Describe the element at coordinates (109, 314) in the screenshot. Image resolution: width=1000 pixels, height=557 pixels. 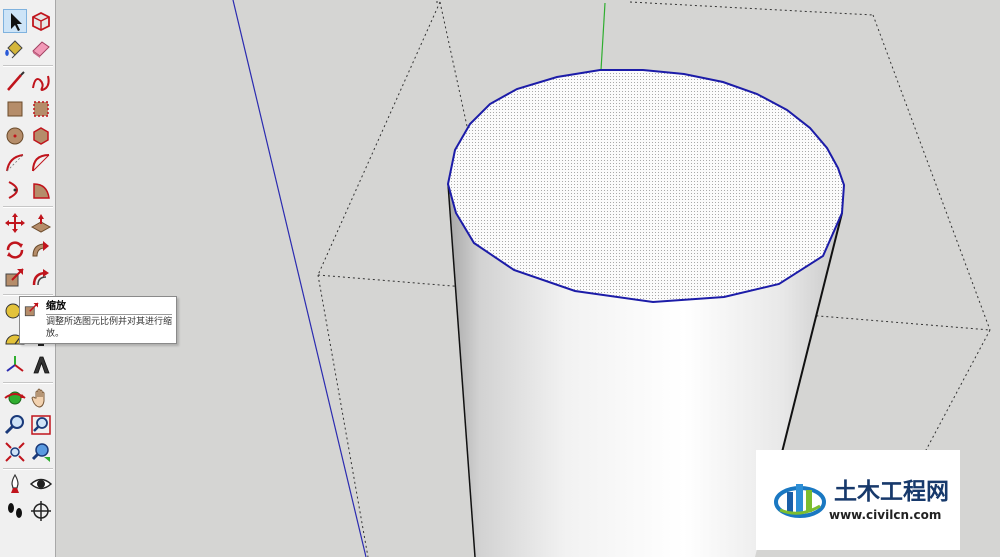
I see `tooltip-divider` at that location.